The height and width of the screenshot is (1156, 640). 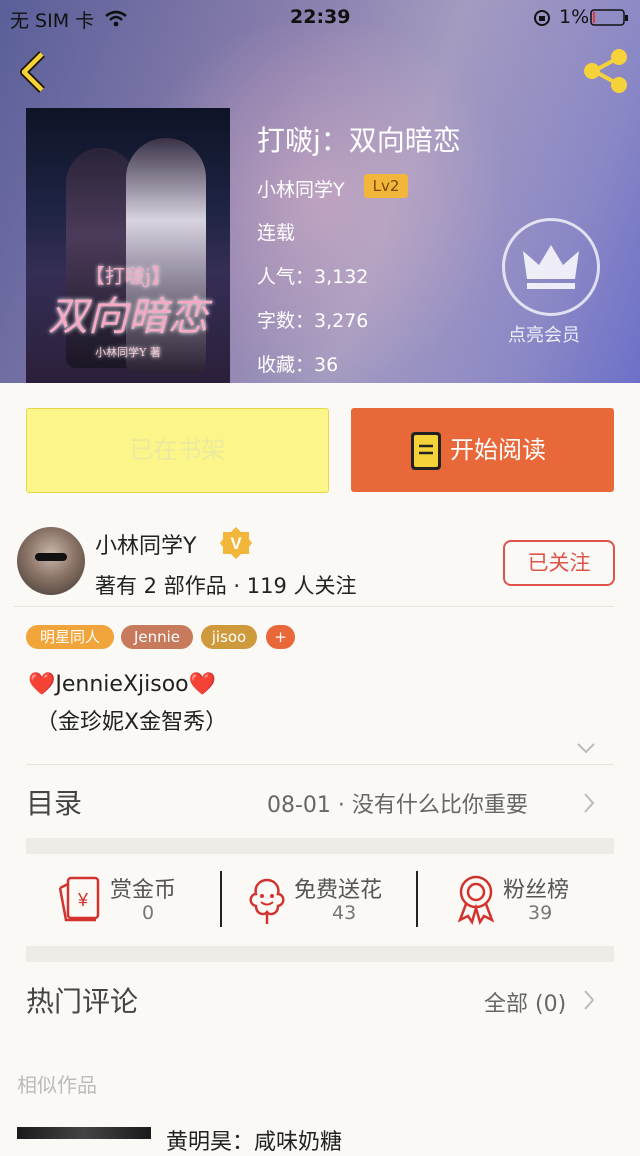 I want to click on book-icon, so click(x=426, y=451).